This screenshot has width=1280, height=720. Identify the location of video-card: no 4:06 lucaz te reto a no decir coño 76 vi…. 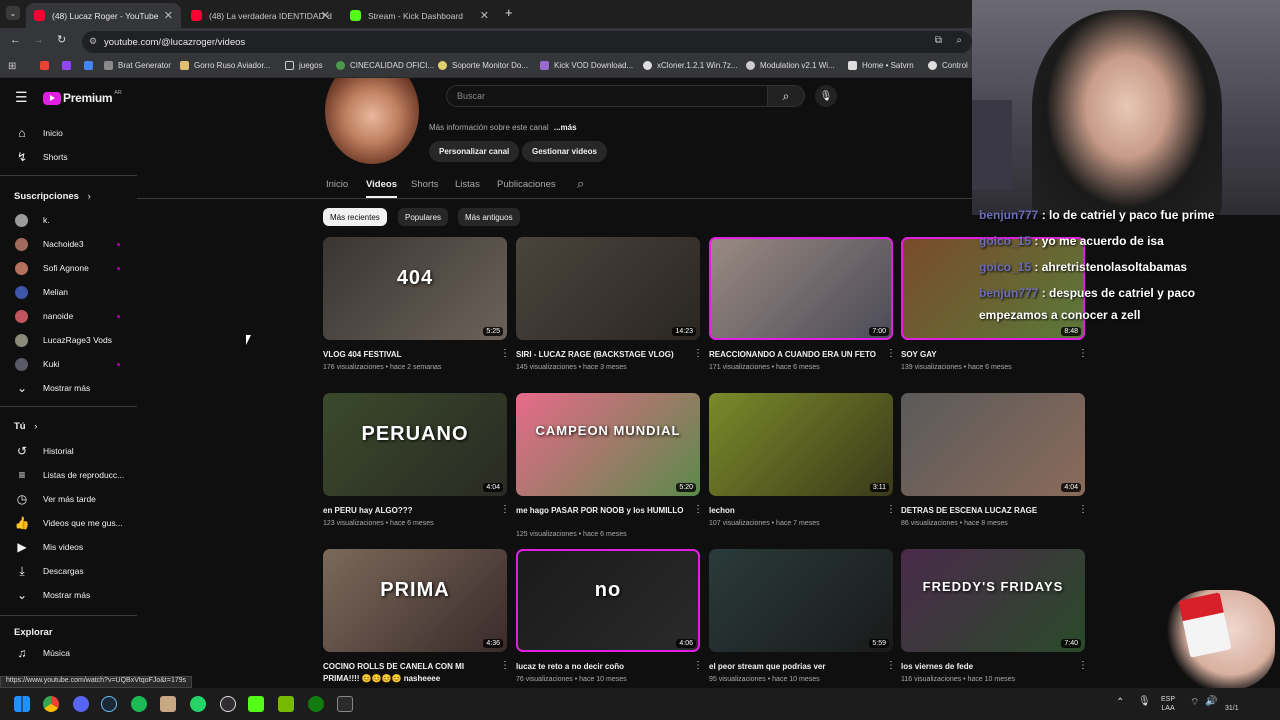
(609, 617).